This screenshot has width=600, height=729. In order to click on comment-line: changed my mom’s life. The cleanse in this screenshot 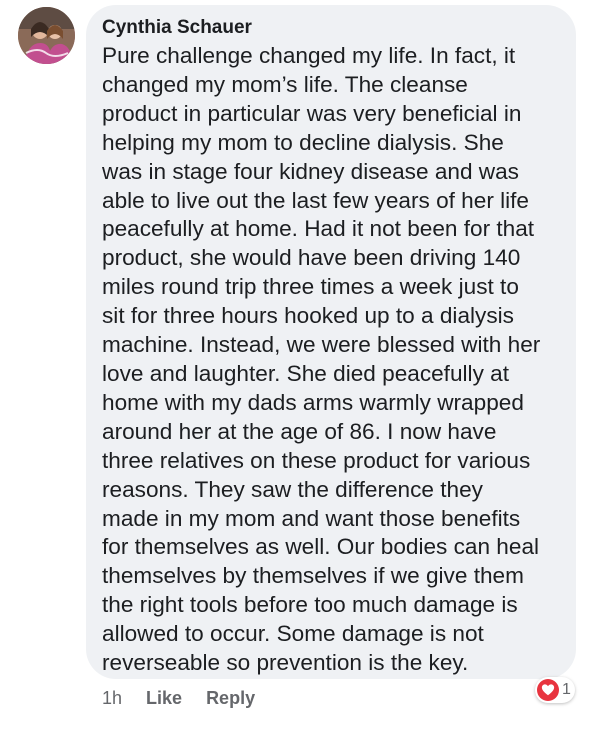, I will do `click(285, 84)`.